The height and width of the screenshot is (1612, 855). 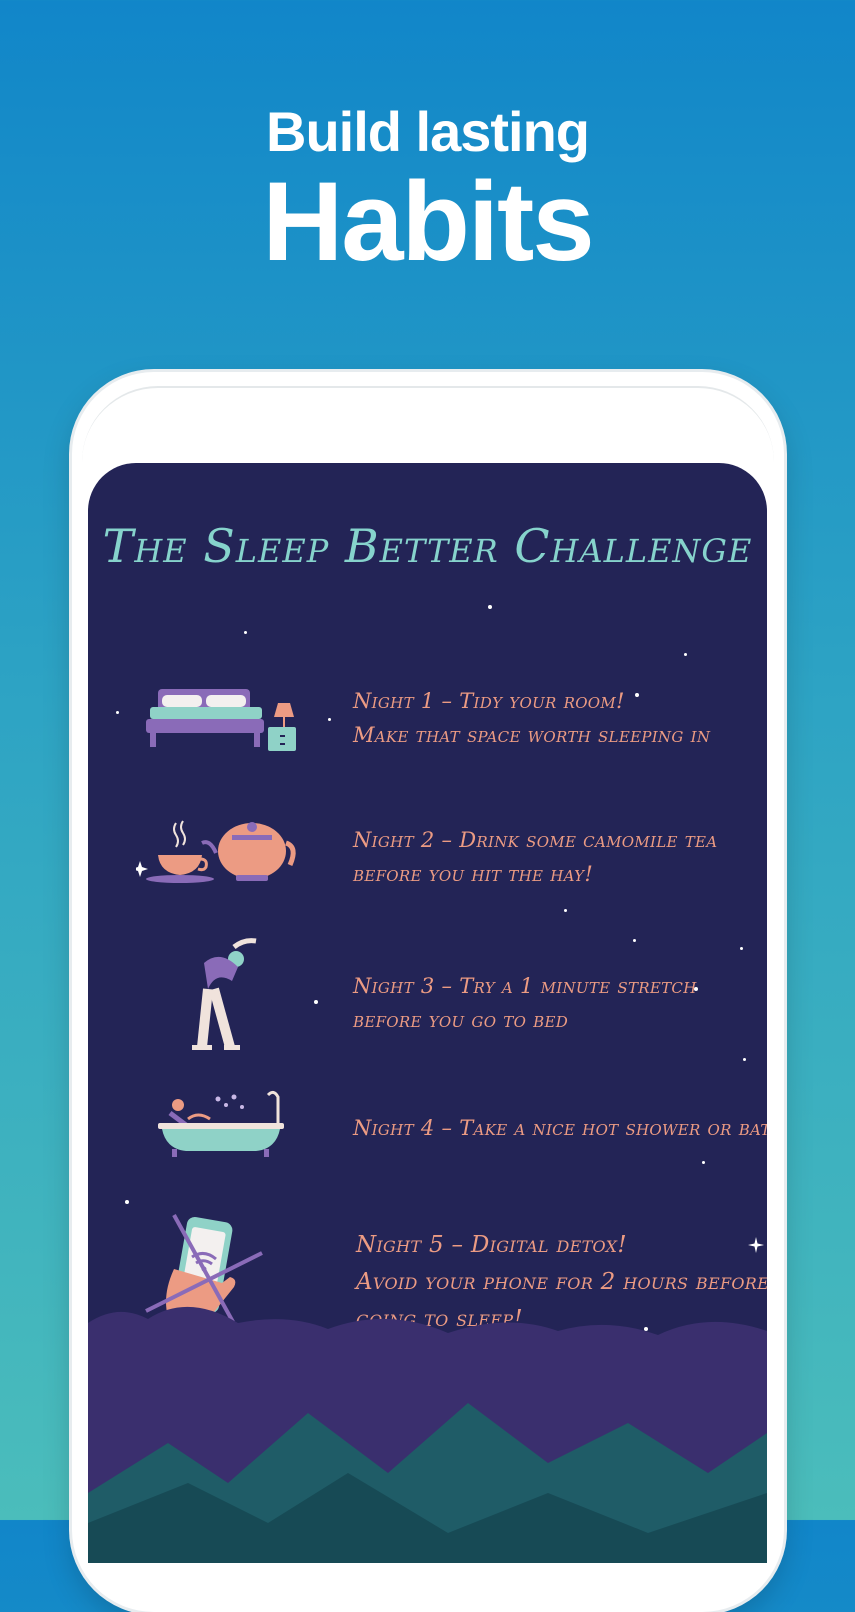 What do you see at coordinates (428, 131) in the screenshot?
I see `headline-line-1: Build lasting` at bounding box center [428, 131].